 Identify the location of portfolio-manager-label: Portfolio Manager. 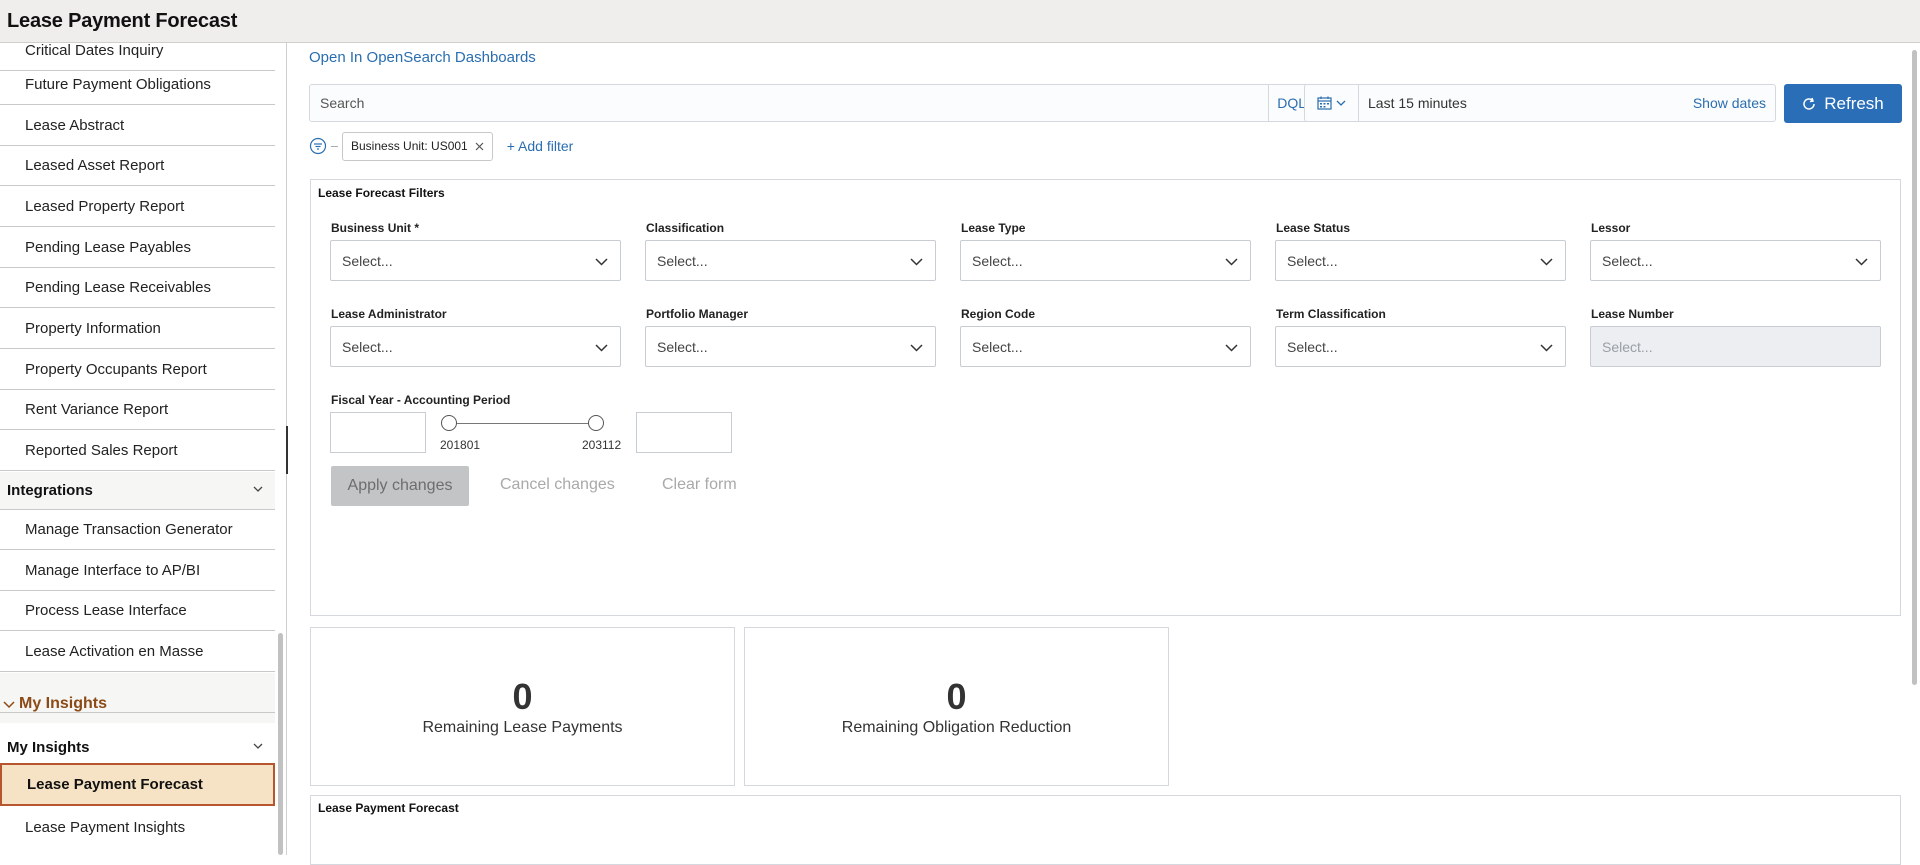
(697, 314).